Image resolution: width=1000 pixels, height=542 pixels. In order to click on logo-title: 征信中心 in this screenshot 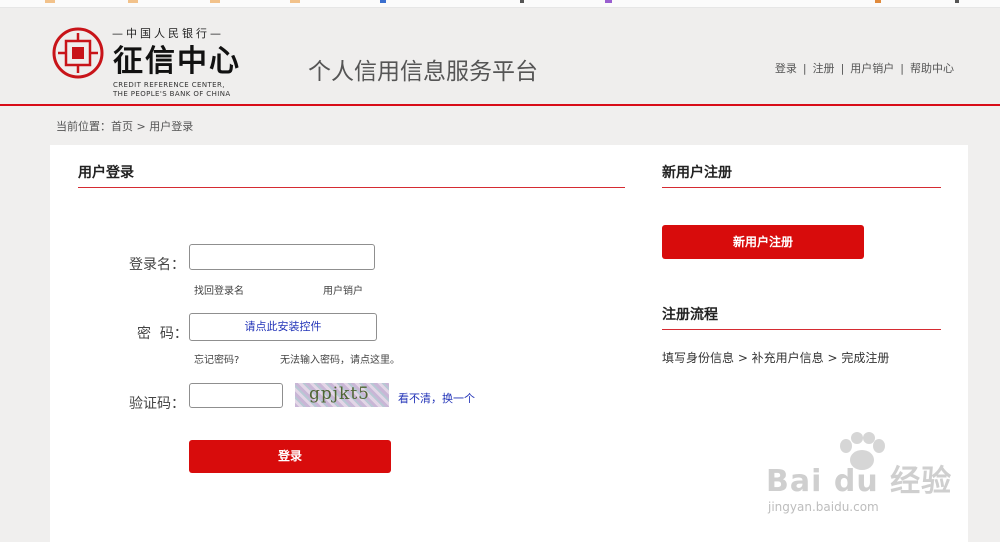, I will do `click(177, 61)`.